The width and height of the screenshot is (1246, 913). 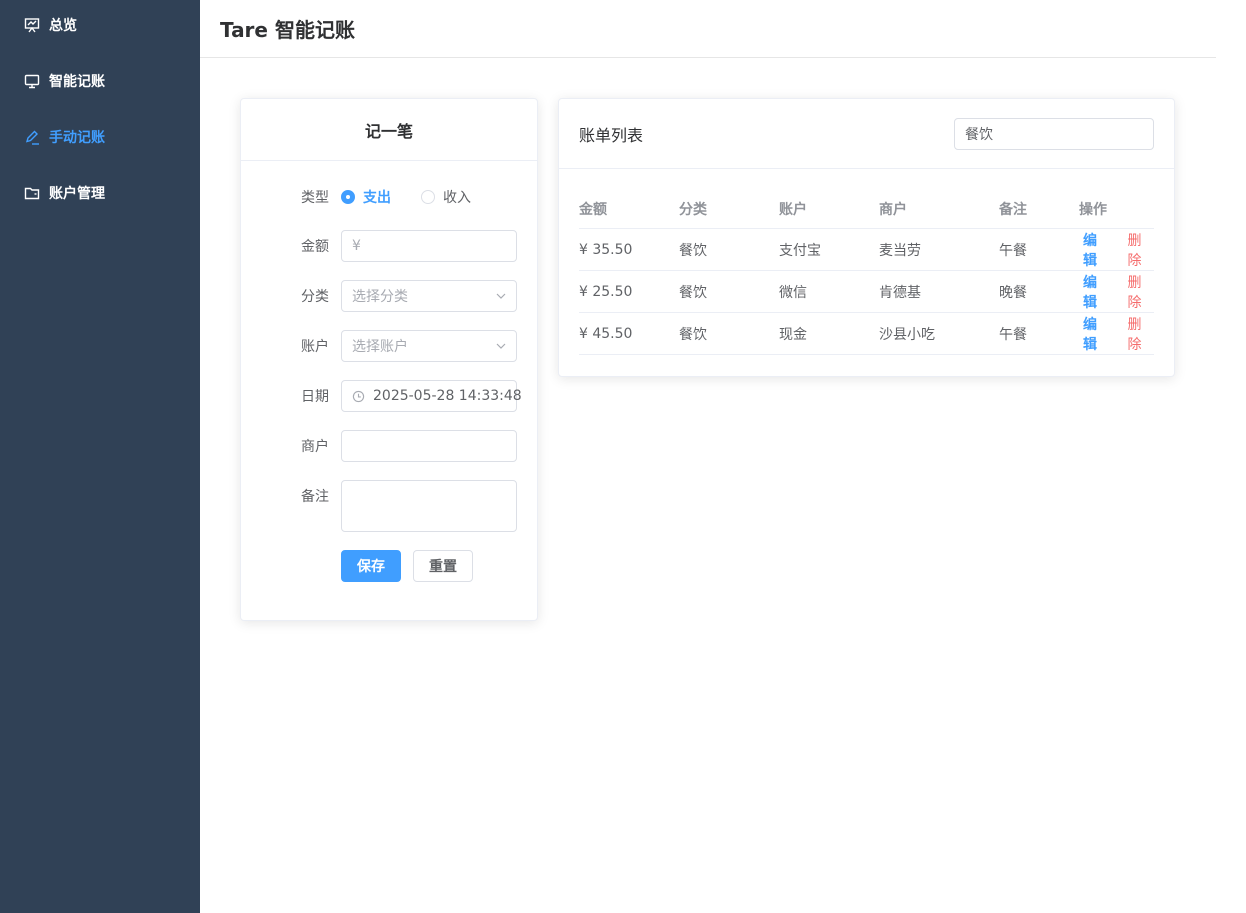 I want to click on monitor-icon, so click(x=32, y=81).